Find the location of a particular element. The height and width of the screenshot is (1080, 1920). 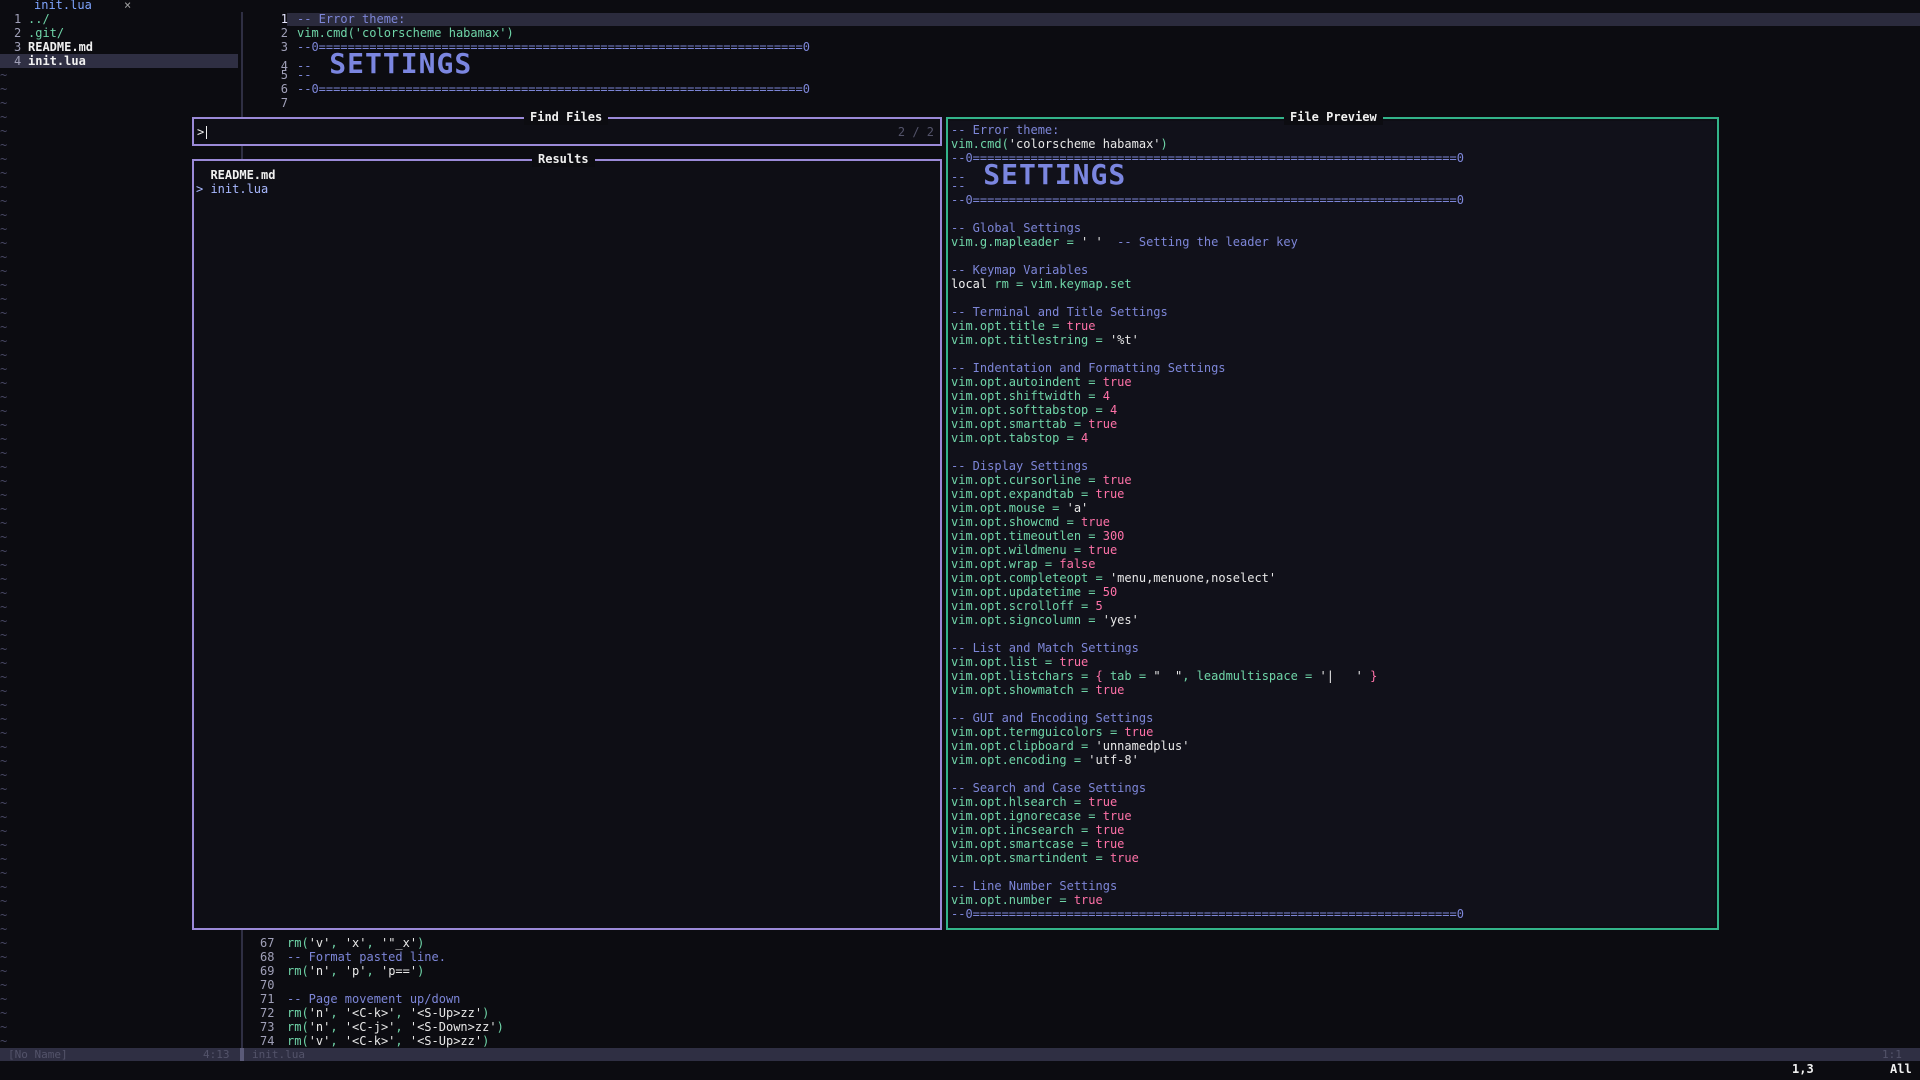

preview-token: vim.cmd( is located at coordinates (980, 144).